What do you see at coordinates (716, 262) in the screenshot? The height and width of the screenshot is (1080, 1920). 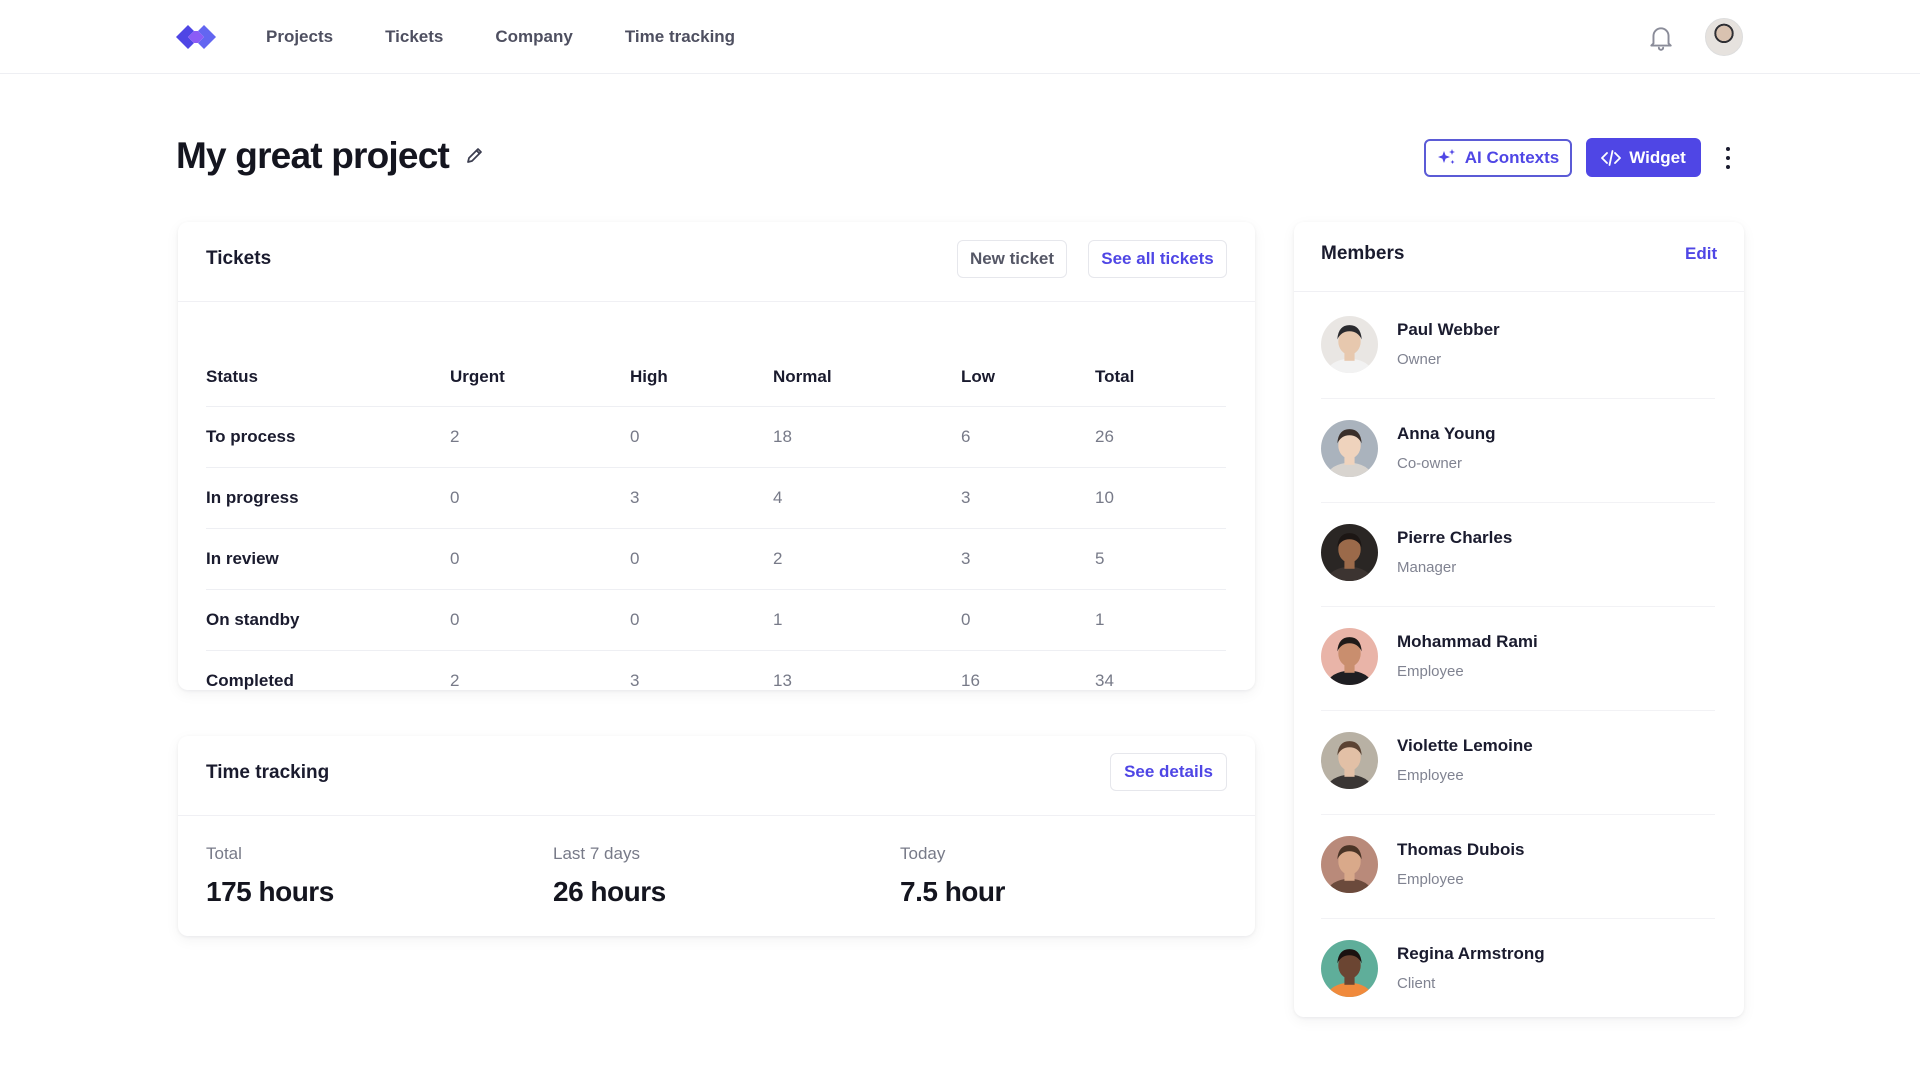 I see `tickets-card-header: Tickets New ticket See all tickets` at bounding box center [716, 262].